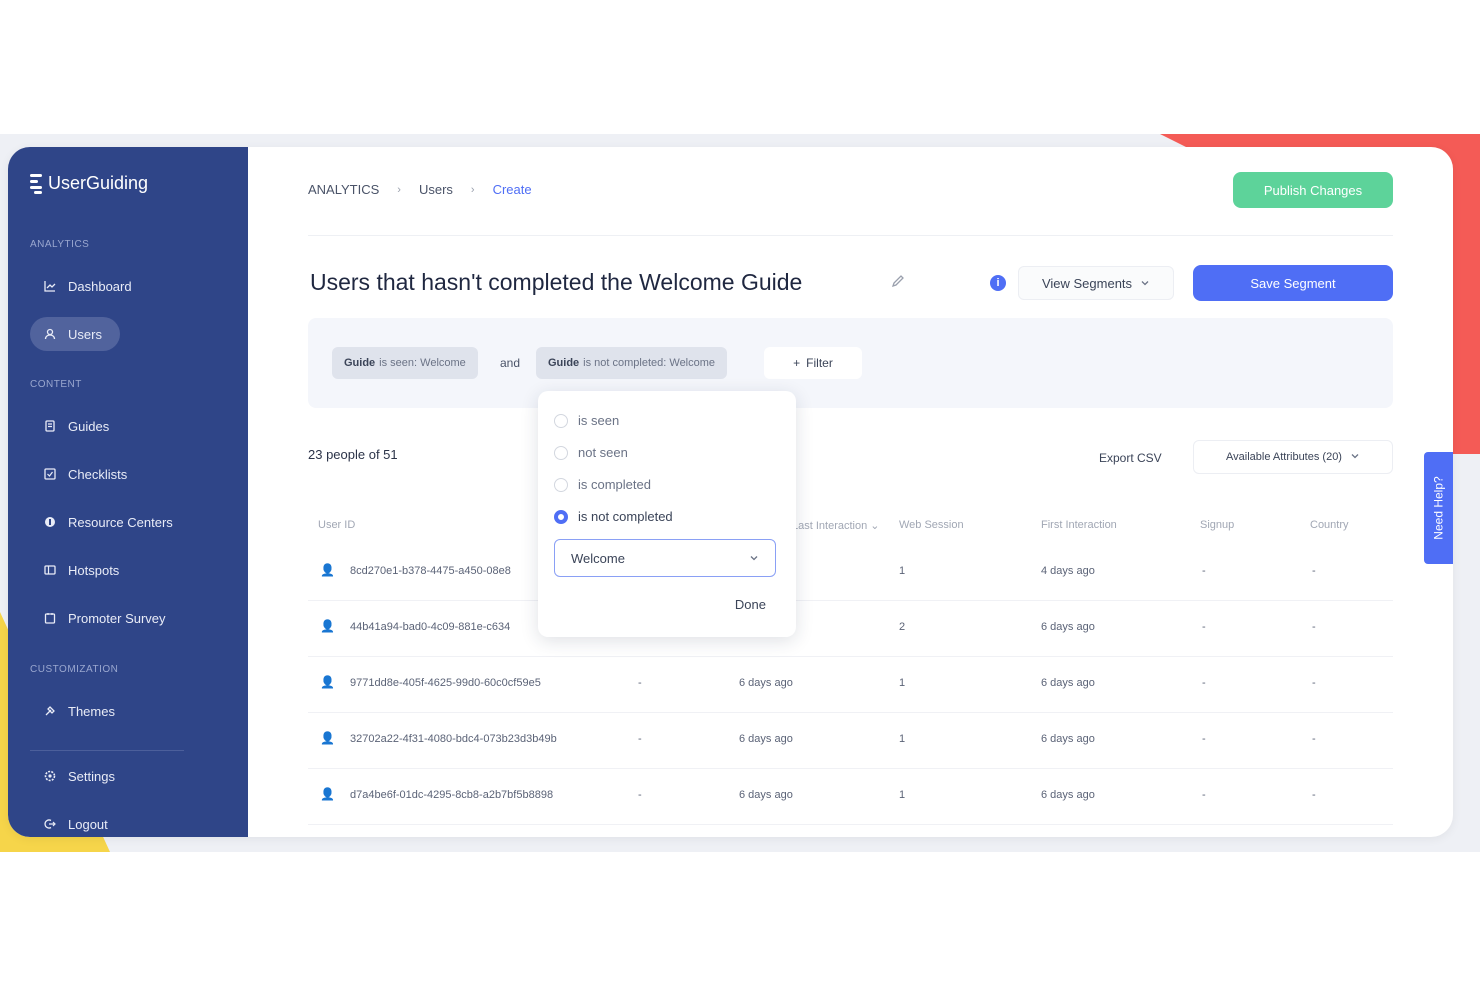 This screenshot has height=987, width=1480. I want to click on userguiding-logo-icon, so click(36, 183).